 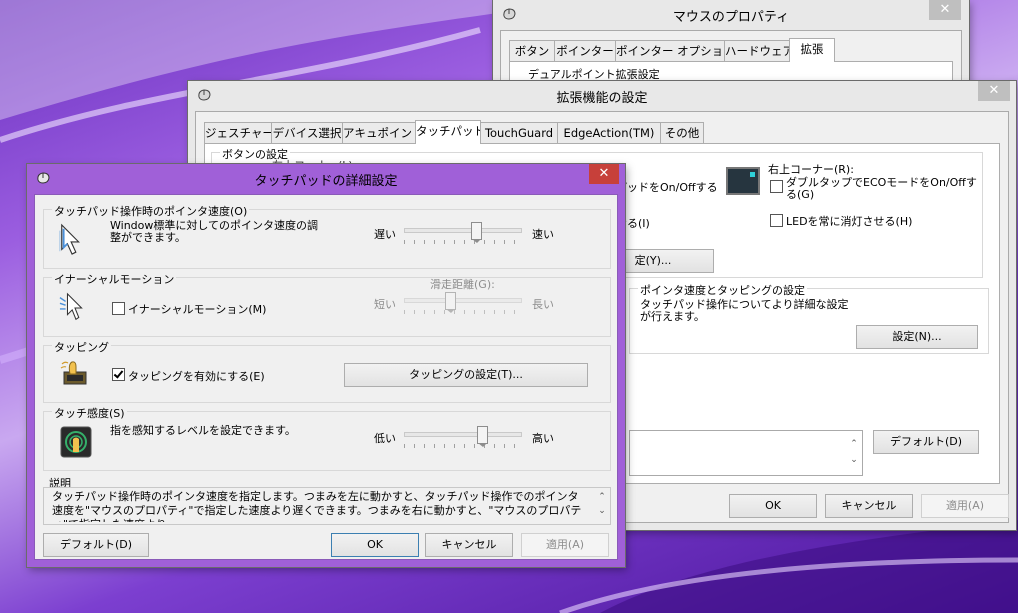 I want to click on pointer-speed-slider, so click(x=463, y=233).